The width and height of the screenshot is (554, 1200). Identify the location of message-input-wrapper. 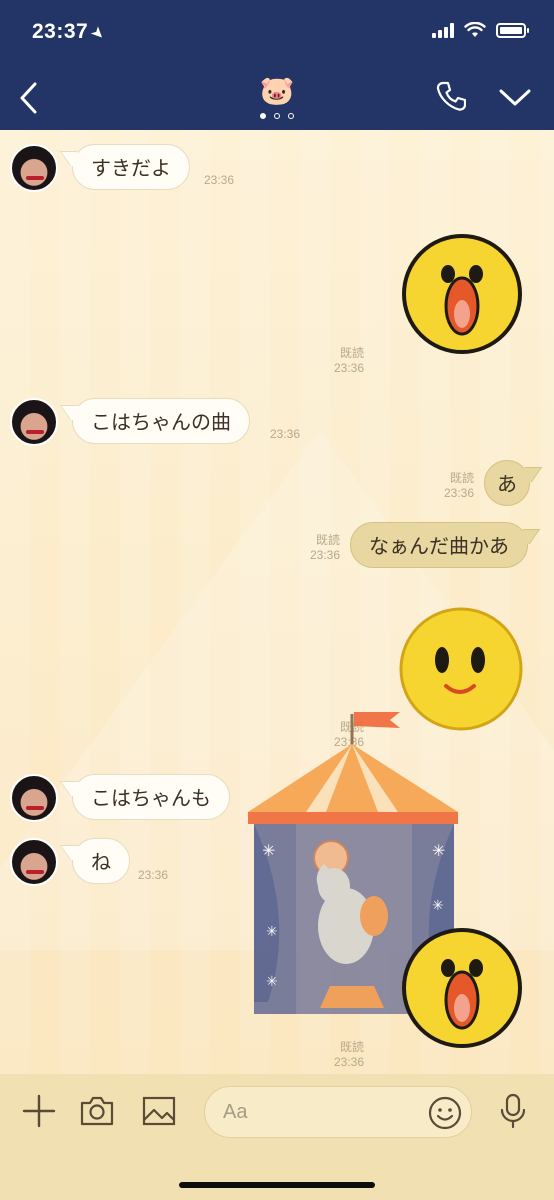
(338, 1112).